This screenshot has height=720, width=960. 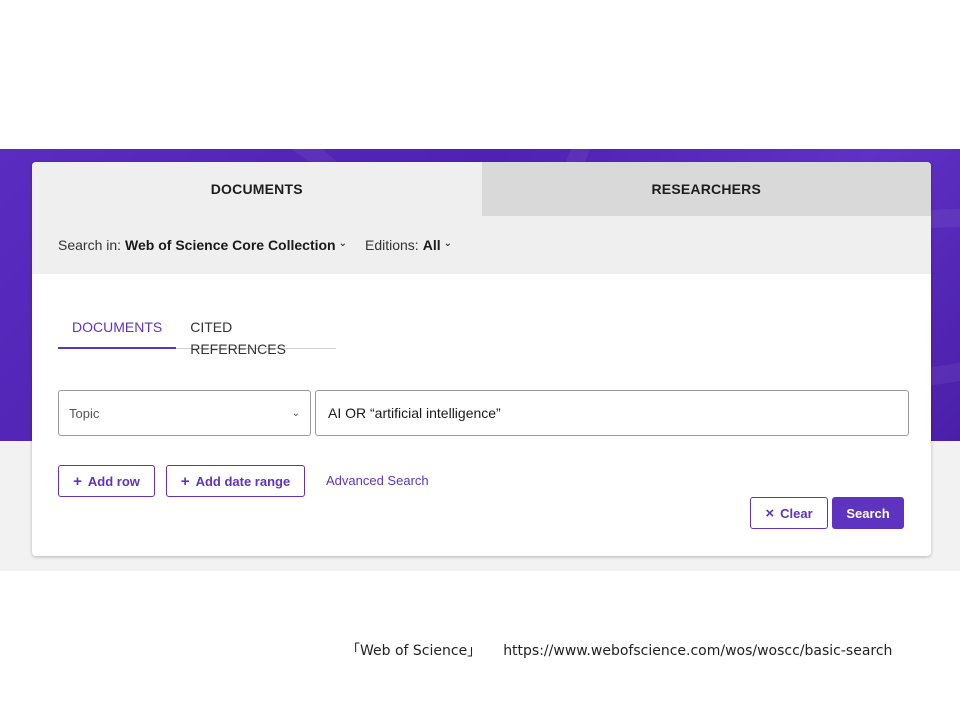 I want to click on collection-dropdown: Web of Science Core Collection ⌄, so click(x=236, y=245).